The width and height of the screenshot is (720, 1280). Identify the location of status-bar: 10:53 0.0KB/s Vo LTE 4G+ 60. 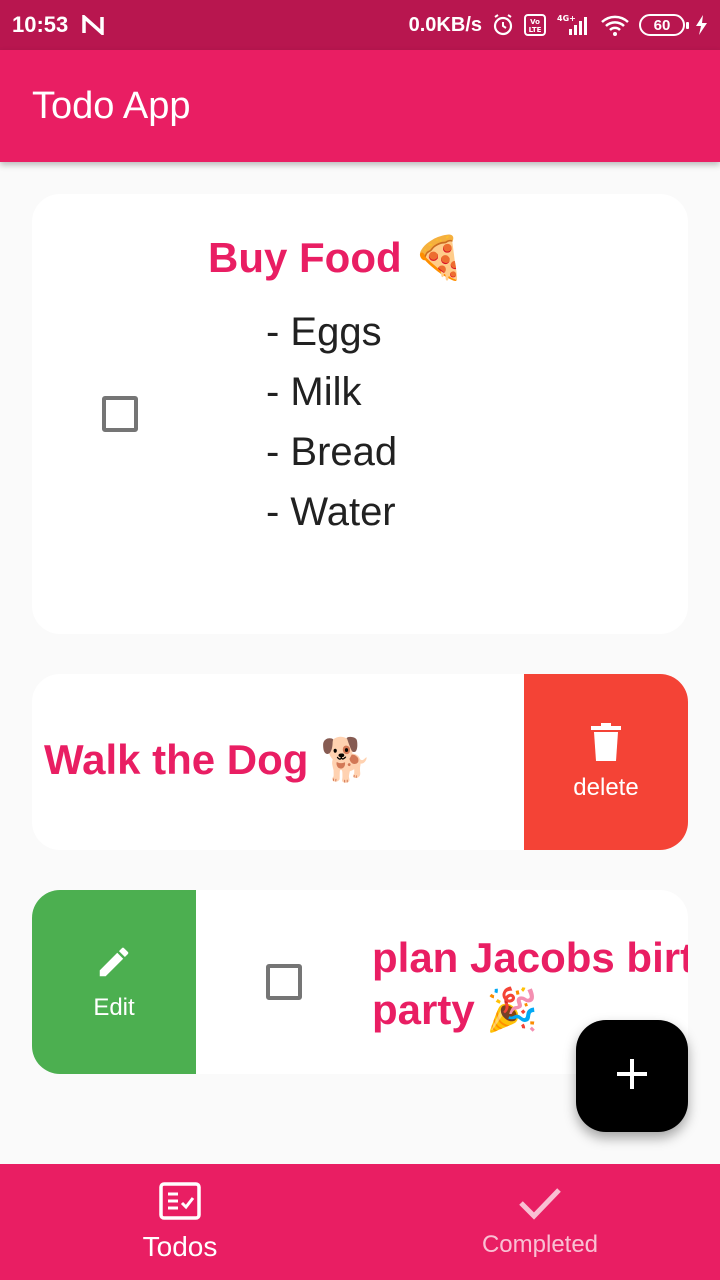
(360, 25).